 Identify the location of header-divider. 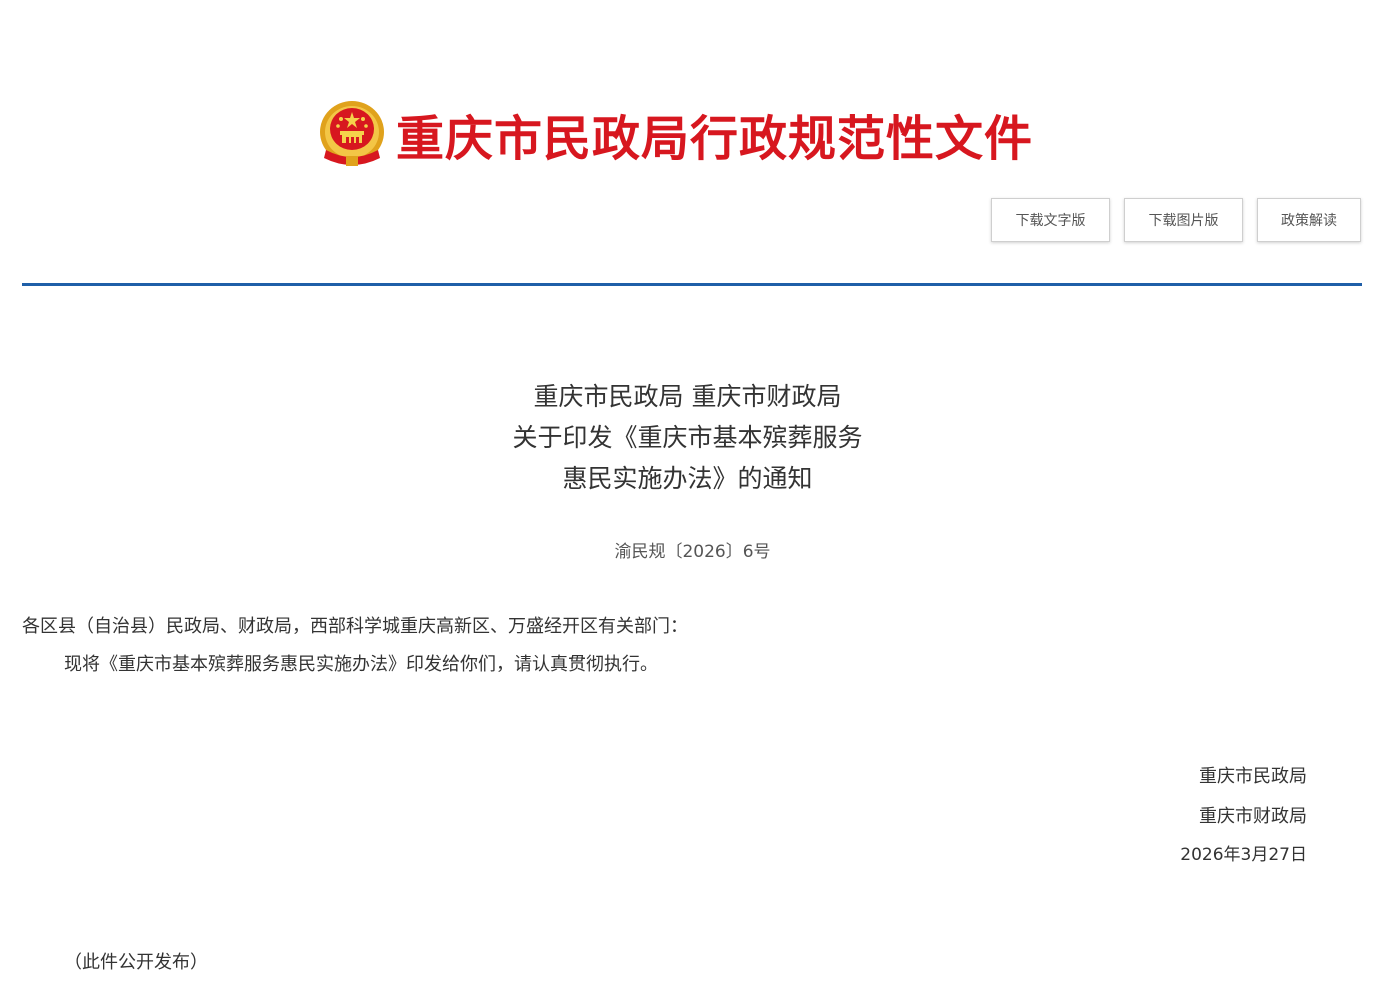
(692, 284).